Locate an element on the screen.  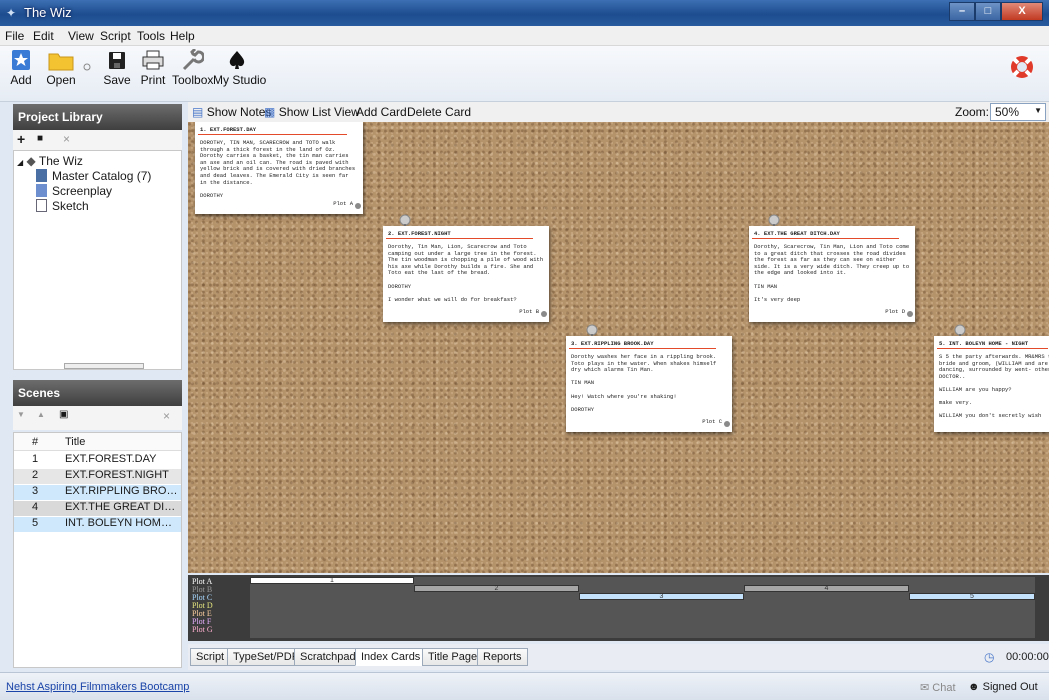
save-button: Save is located at coordinates (117, 68).